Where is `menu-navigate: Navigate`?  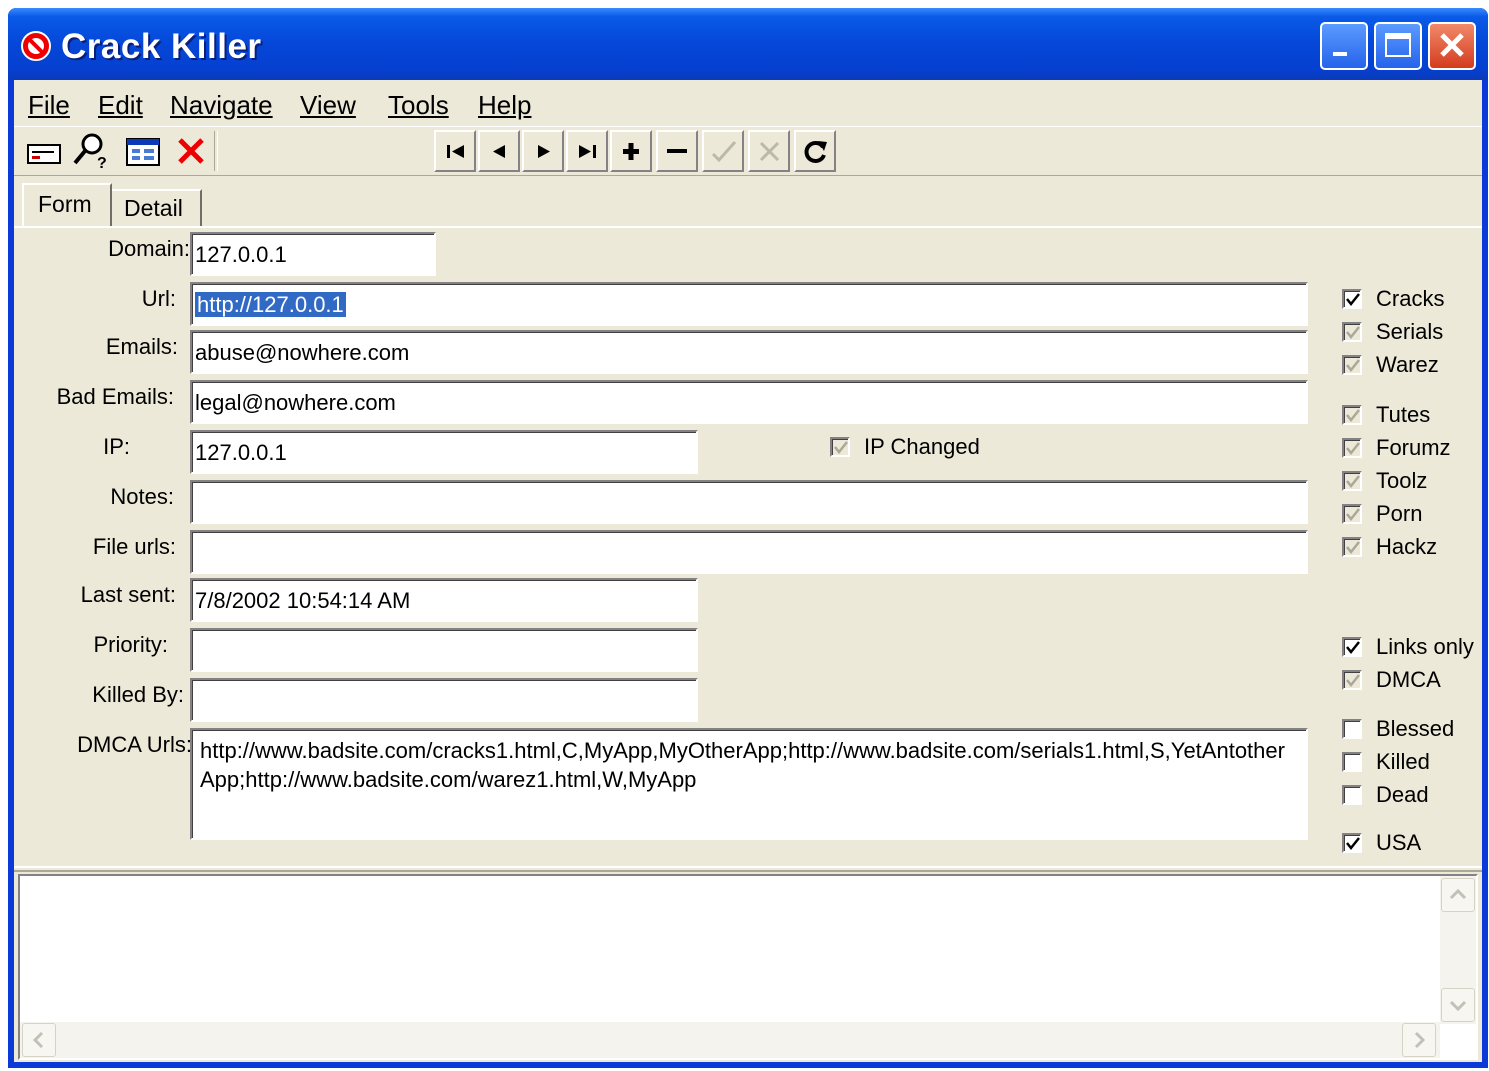
menu-navigate: Navigate is located at coordinates (221, 105).